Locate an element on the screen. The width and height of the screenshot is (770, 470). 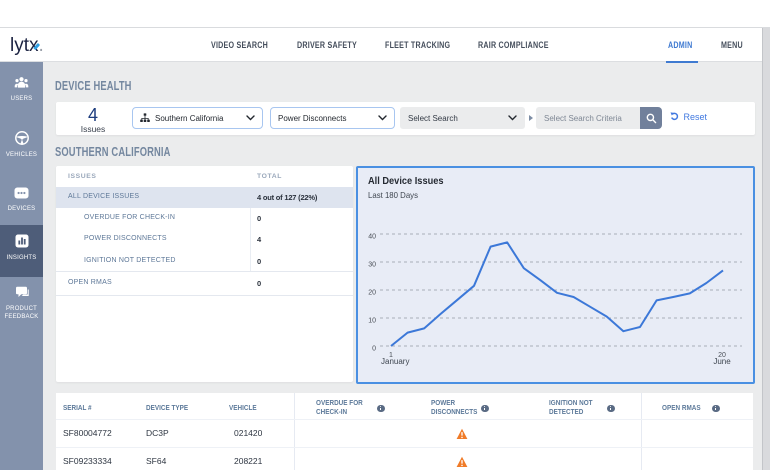
svg-text: January is located at coordinates (395, 361).